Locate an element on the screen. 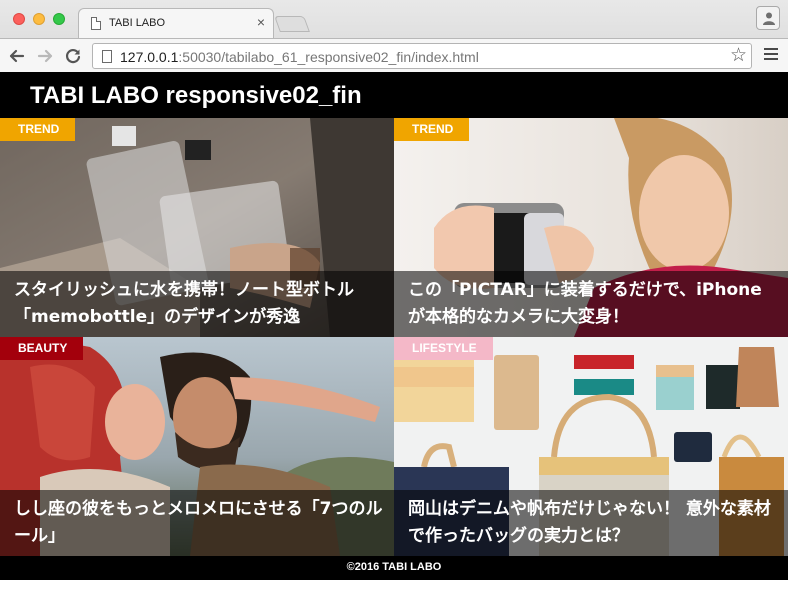 This screenshot has height=595, width=788. forward-button is located at coordinates (45, 56).